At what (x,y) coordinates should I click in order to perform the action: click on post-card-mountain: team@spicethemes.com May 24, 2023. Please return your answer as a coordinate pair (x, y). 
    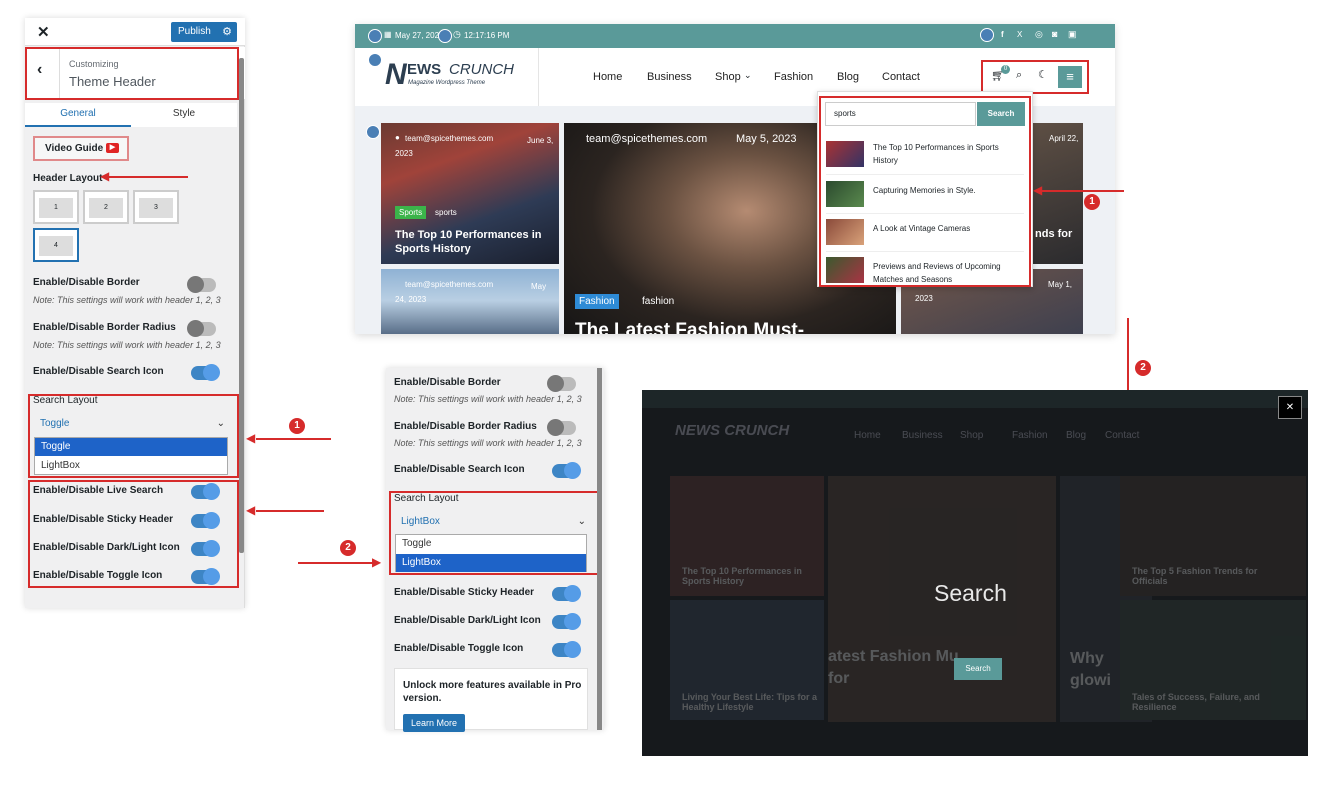
    Looking at the image, I should click on (470, 301).